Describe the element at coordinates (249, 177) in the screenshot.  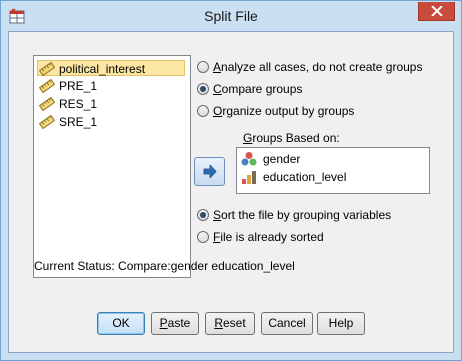
I see `ordinal-bar-icon` at that location.